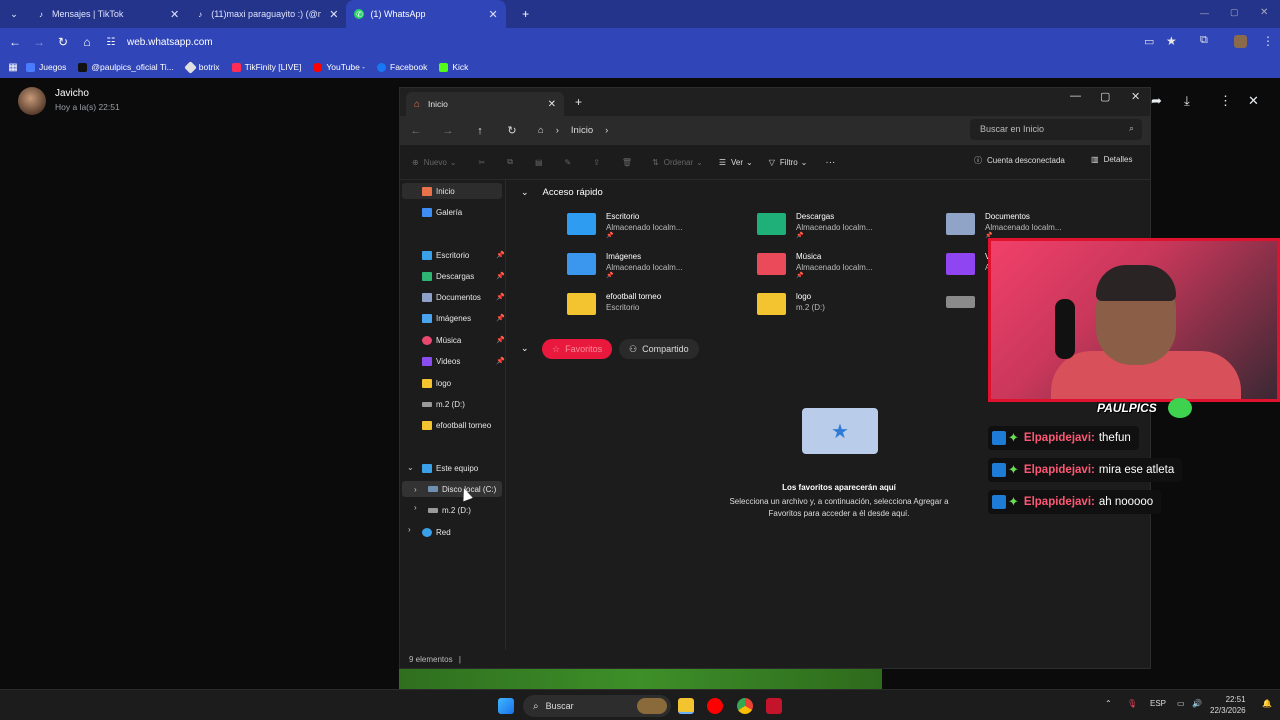 Image resolution: width=1280 pixels, height=720 pixels. What do you see at coordinates (830, 162) in the screenshot?
I see `more-options-button: ···` at bounding box center [830, 162].